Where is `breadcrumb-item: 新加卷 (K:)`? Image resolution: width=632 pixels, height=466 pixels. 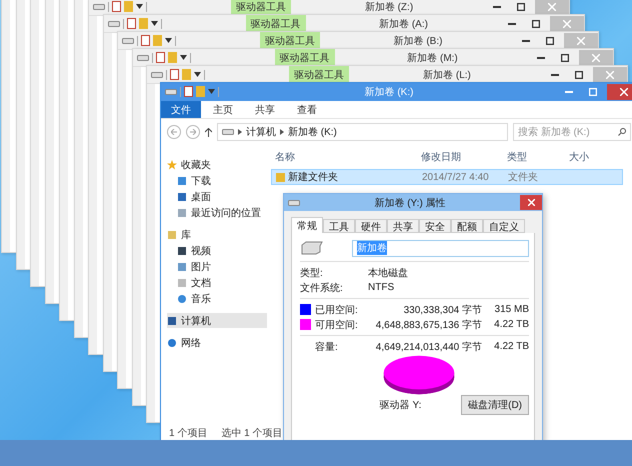 breadcrumb-item: 新加卷 (K:) is located at coordinates (312, 132).